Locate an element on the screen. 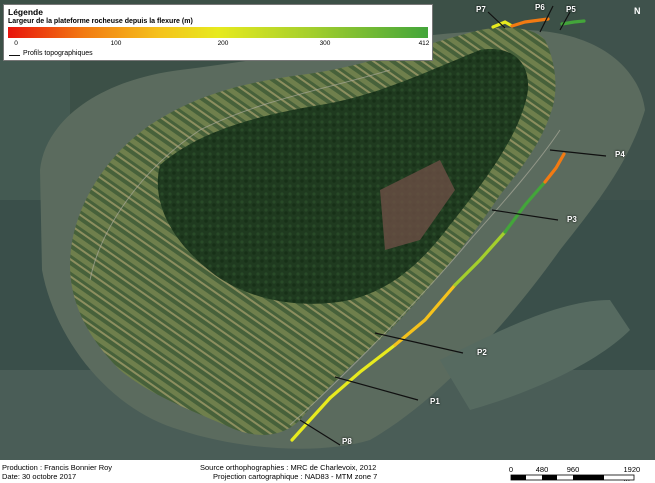 The height and width of the screenshot is (483, 655). profile-line-p5 is located at coordinates (565, 21).